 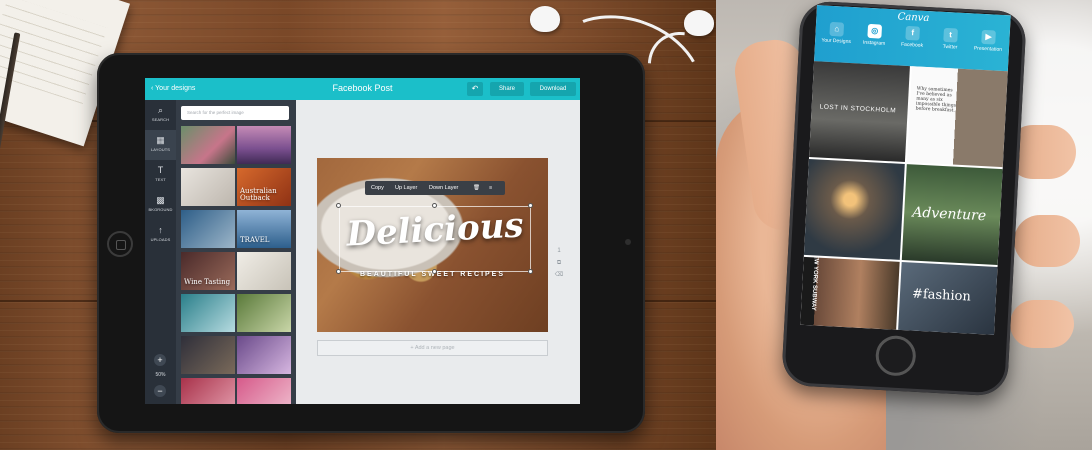 I want to click on page-tools: 1 ⧉ ⌫, so click(x=559, y=263).